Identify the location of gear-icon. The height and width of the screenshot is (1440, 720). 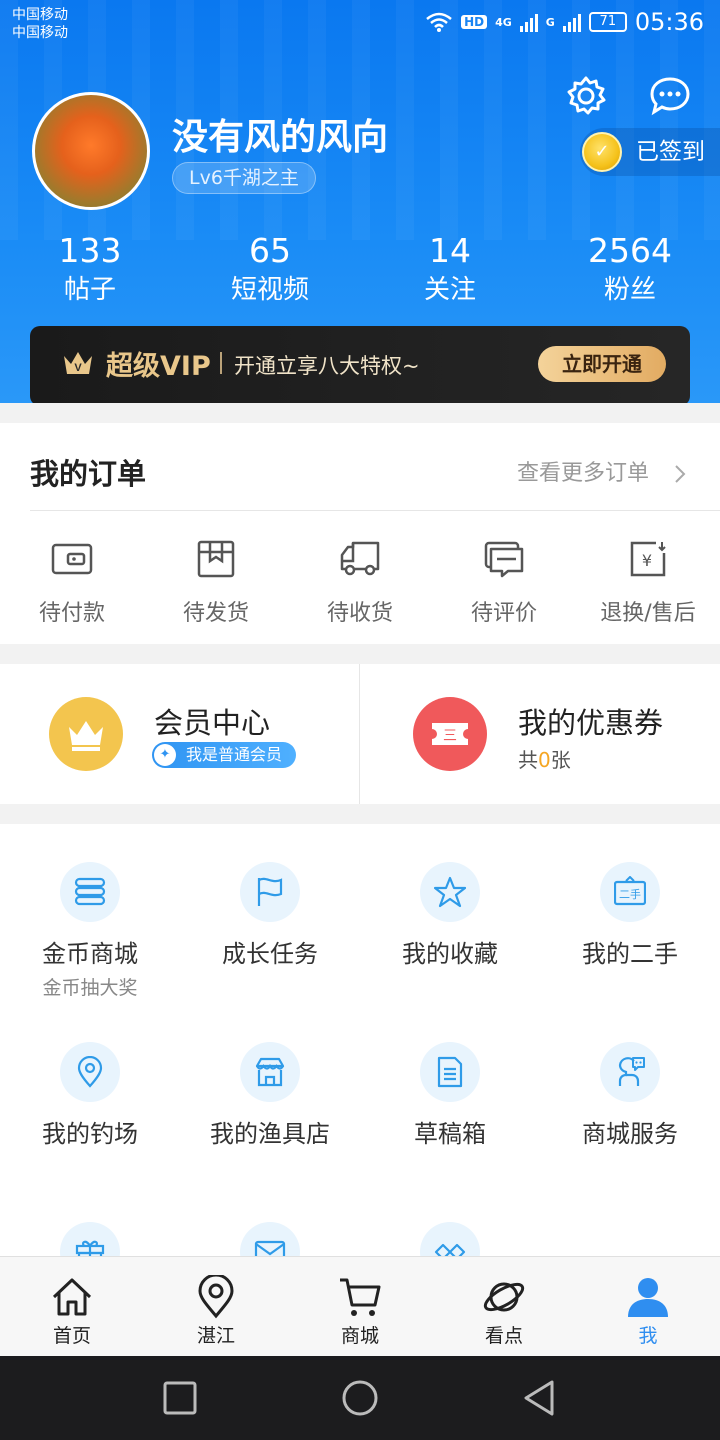
(586, 96).